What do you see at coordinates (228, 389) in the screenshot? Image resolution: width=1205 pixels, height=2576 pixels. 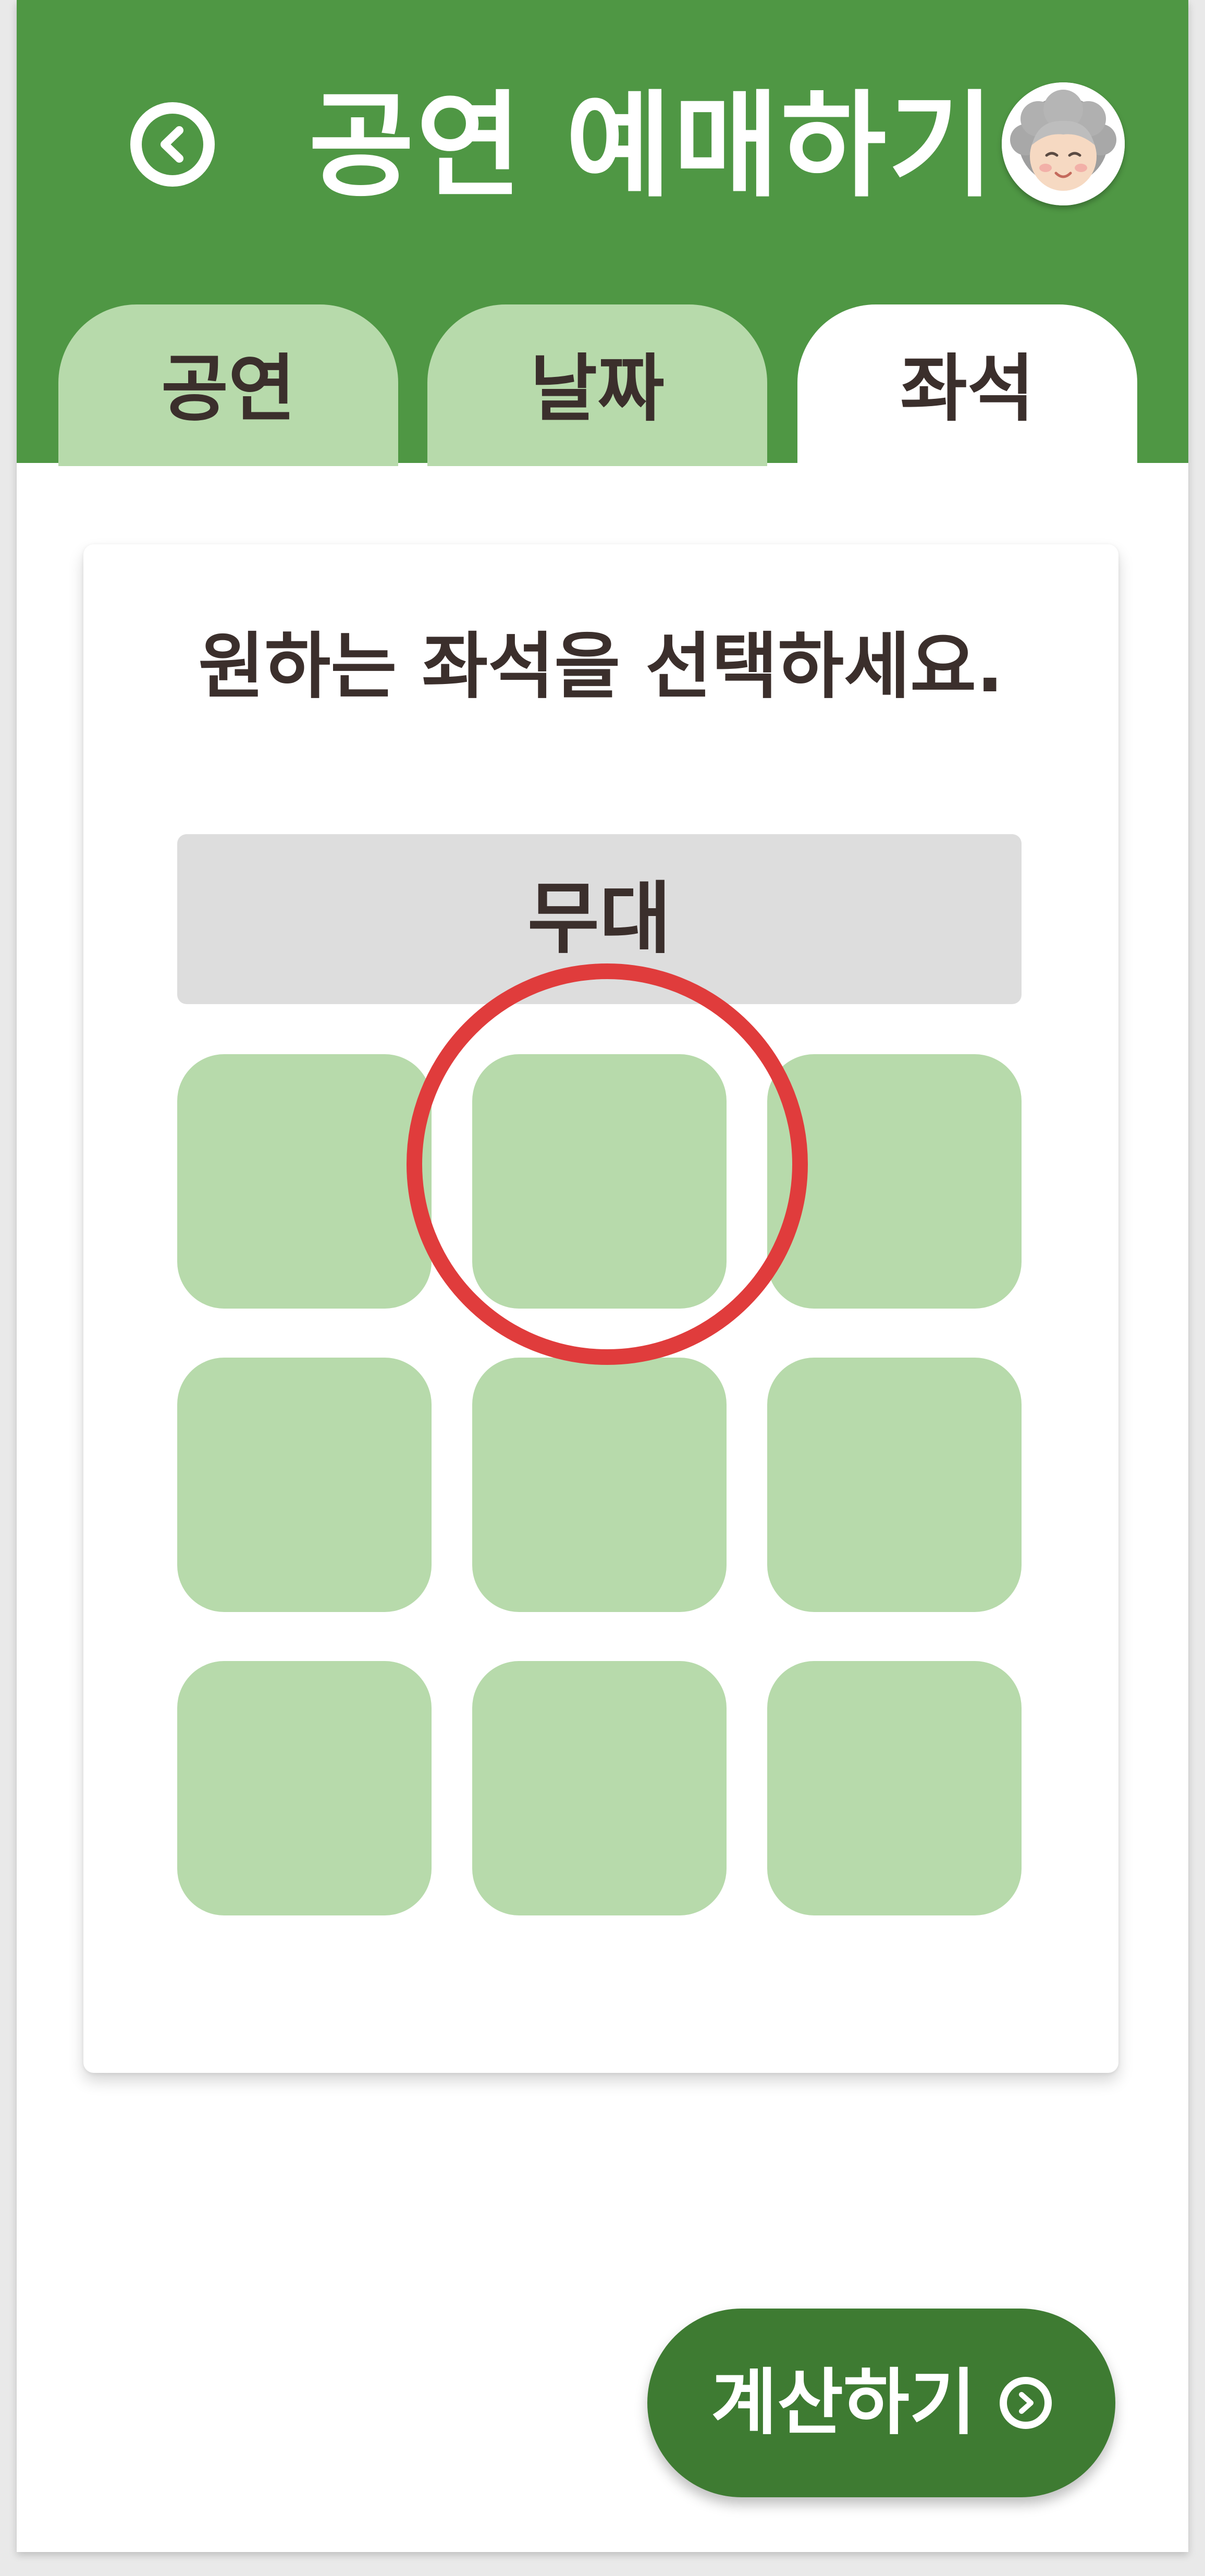 I see `tab-performance-label: 공연` at bounding box center [228, 389].